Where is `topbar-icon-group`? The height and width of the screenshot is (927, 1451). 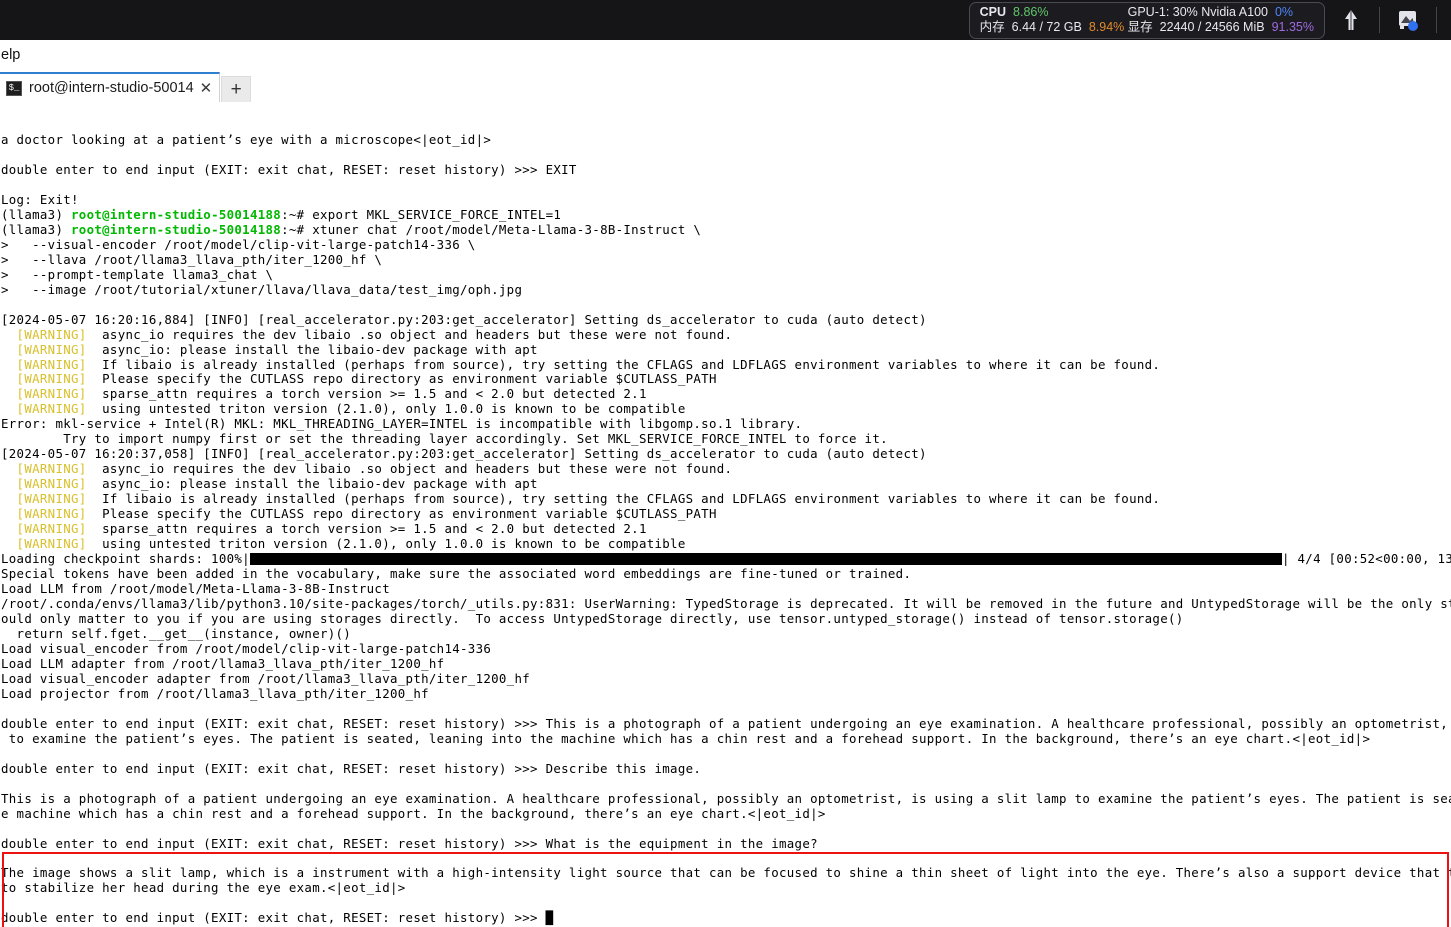
topbar-icon-group is located at coordinates (1394, 20).